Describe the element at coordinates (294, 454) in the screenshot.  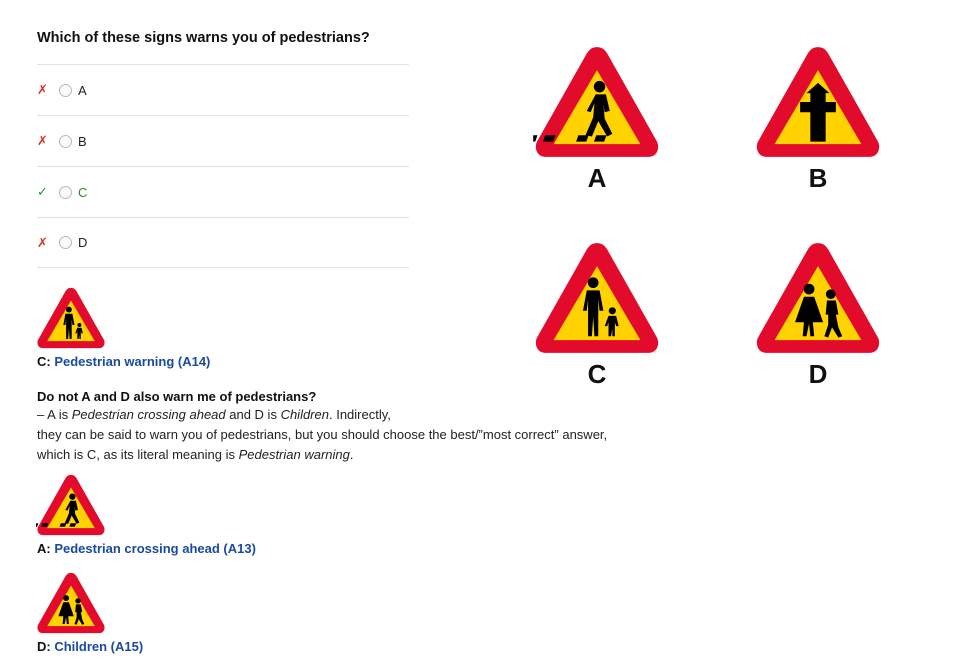
I see `explanation-part: Pedestrian warning` at that location.